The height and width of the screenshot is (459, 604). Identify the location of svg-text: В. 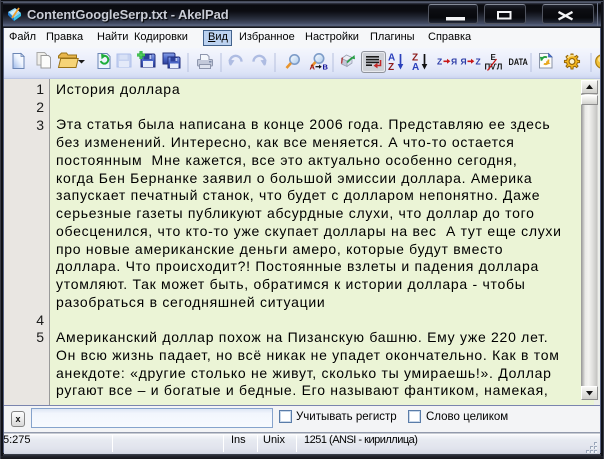
(326, 67).